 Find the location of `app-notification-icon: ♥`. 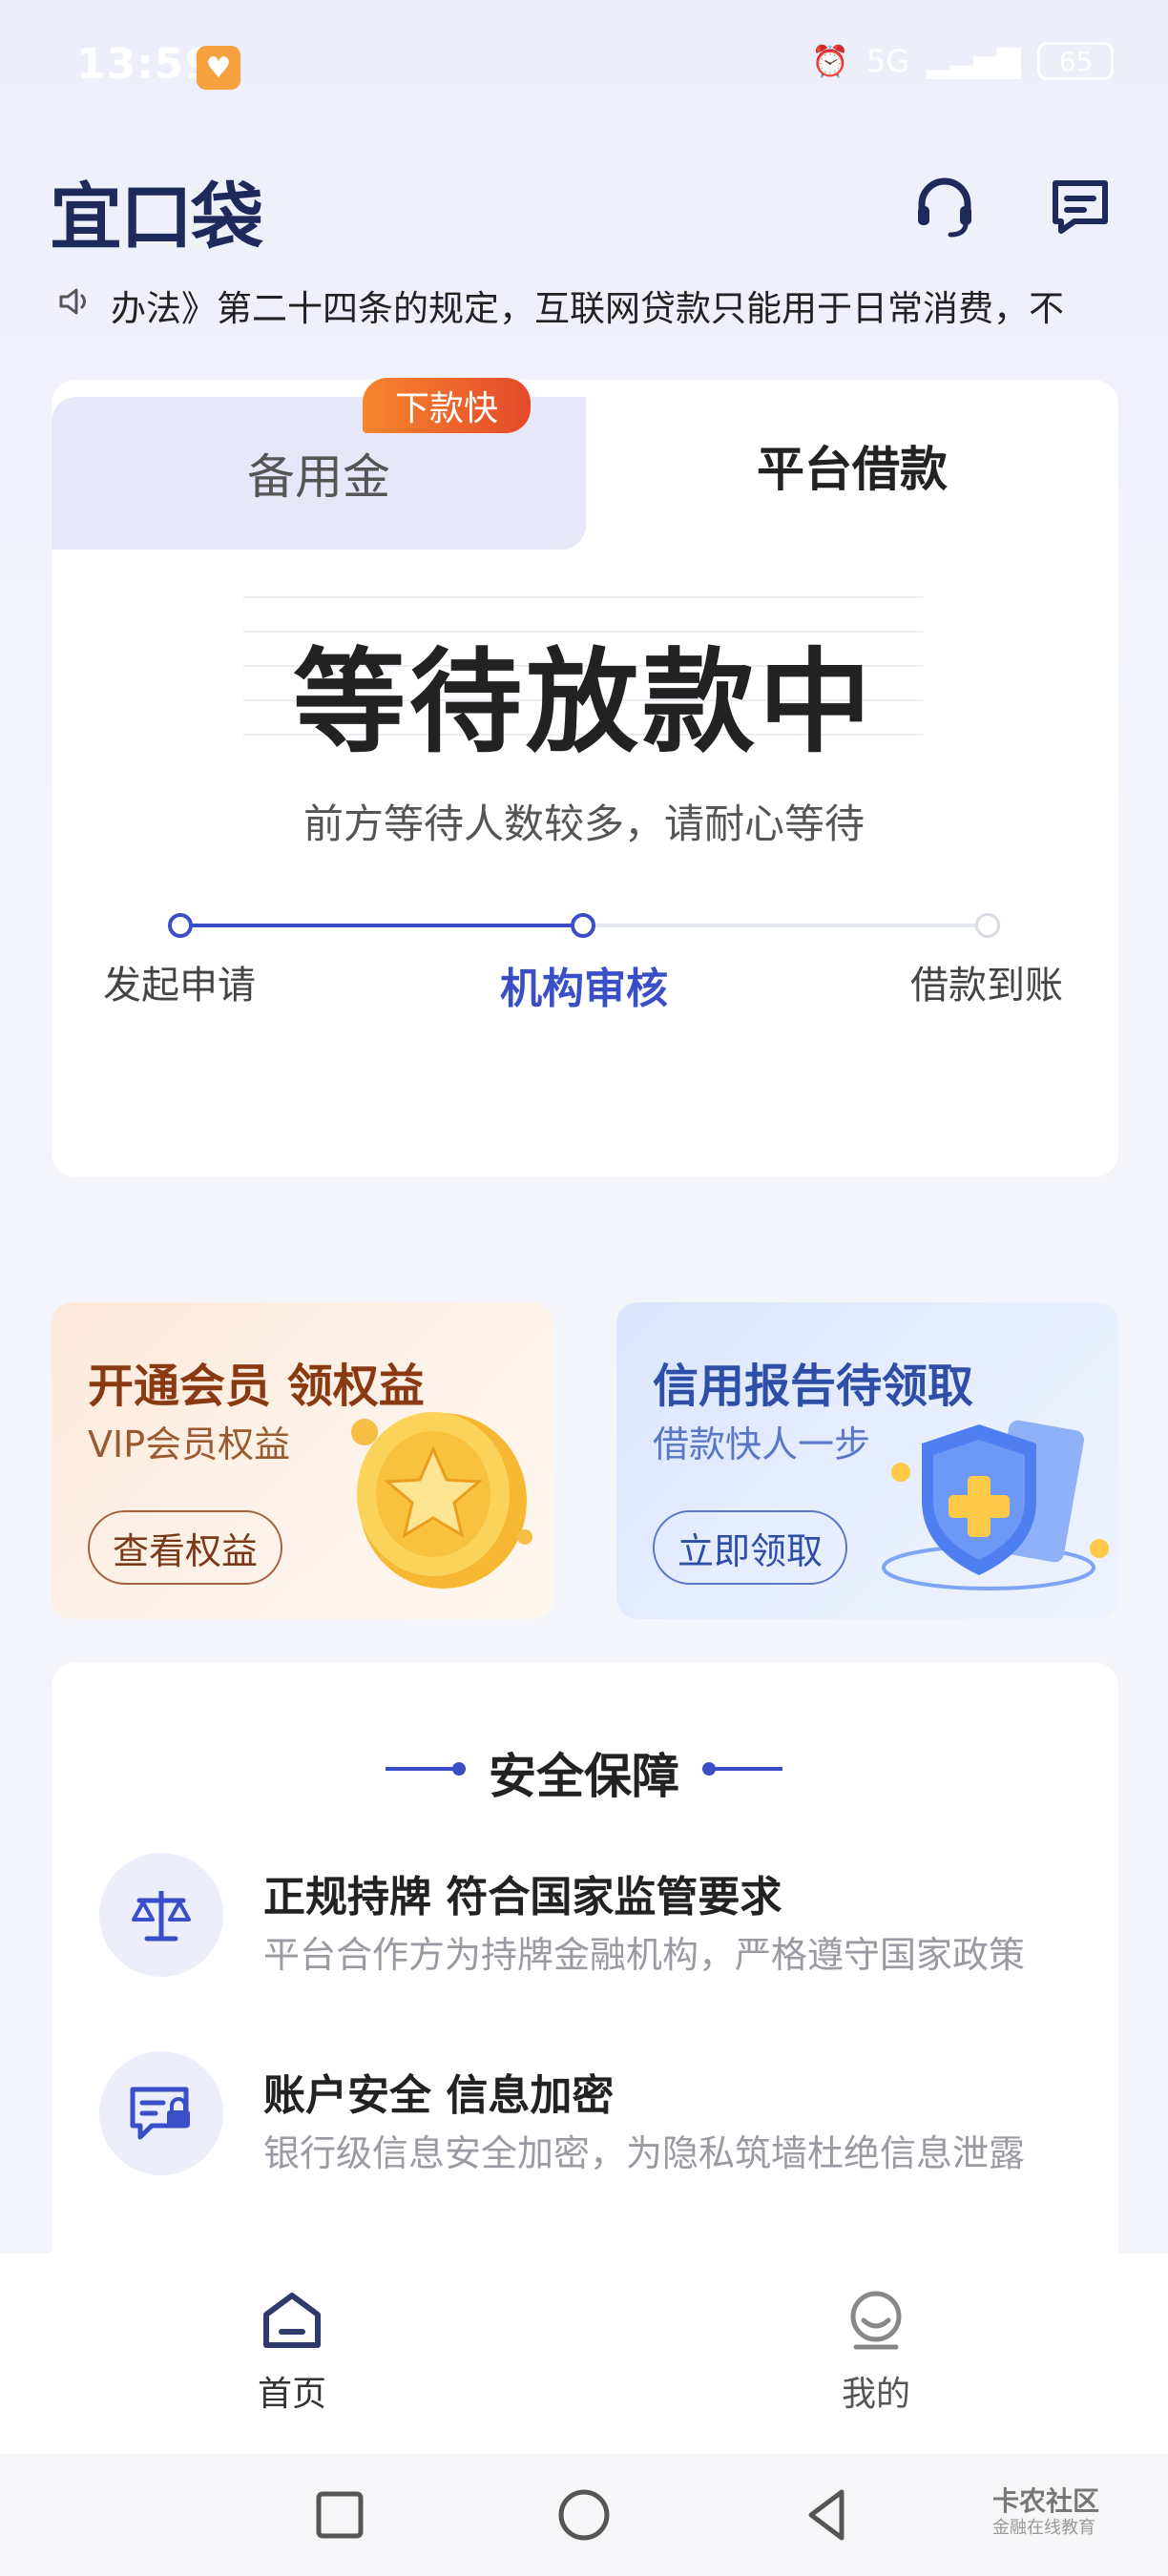

app-notification-icon: ♥ is located at coordinates (218, 68).